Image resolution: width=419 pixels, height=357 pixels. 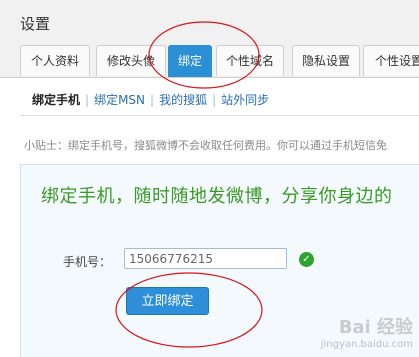 What do you see at coordinates (190, 61) in the screenshot?
I see `tab-bind: 绑定` at bounding box center [190, 61].